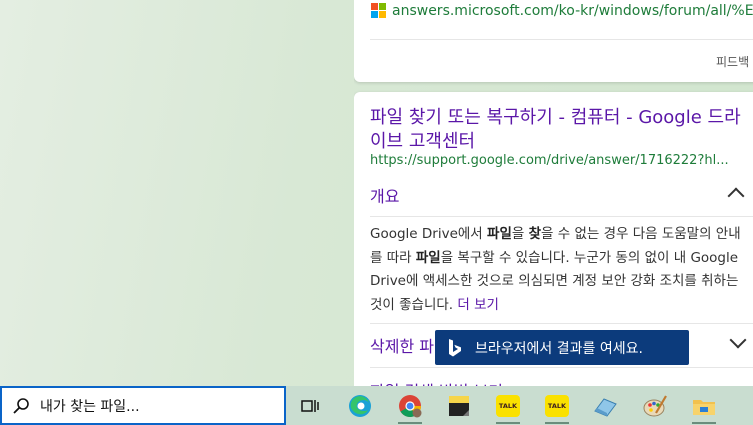 This screenshot has width=753, height=425. What do you see at coordinates (732, 61) in the screenshot?
I see `feedback-link: 피드백` at bounding box center [732, 61].